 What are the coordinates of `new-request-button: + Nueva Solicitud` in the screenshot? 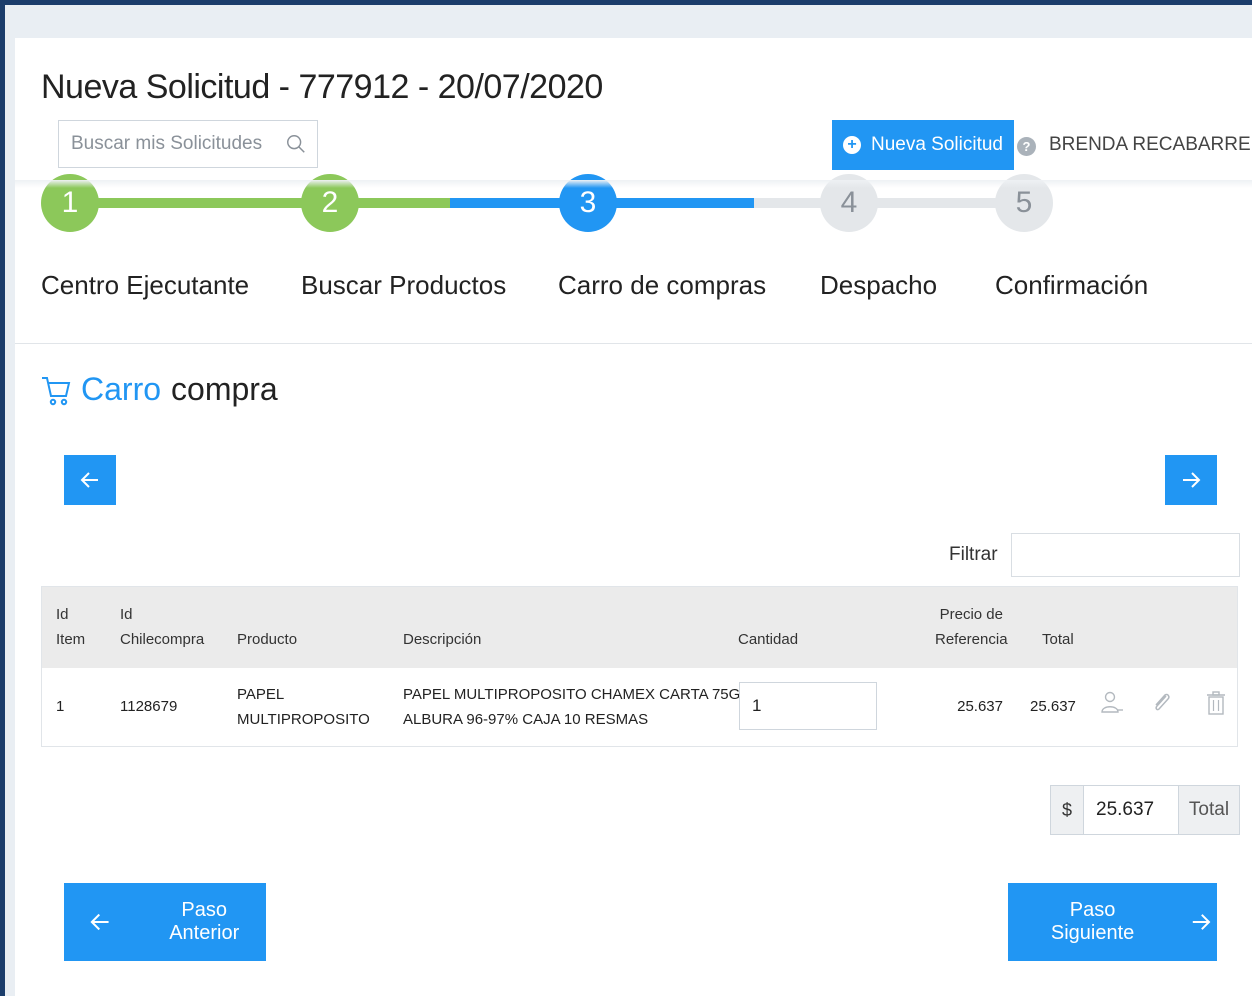 It's located at (923, 145).